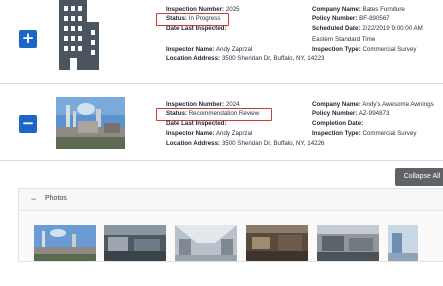 This screenshot has width=443, height=286. Describe the element at coordinates (56, 198) in the screenshot. I see `photos-title: Photos` at that location.